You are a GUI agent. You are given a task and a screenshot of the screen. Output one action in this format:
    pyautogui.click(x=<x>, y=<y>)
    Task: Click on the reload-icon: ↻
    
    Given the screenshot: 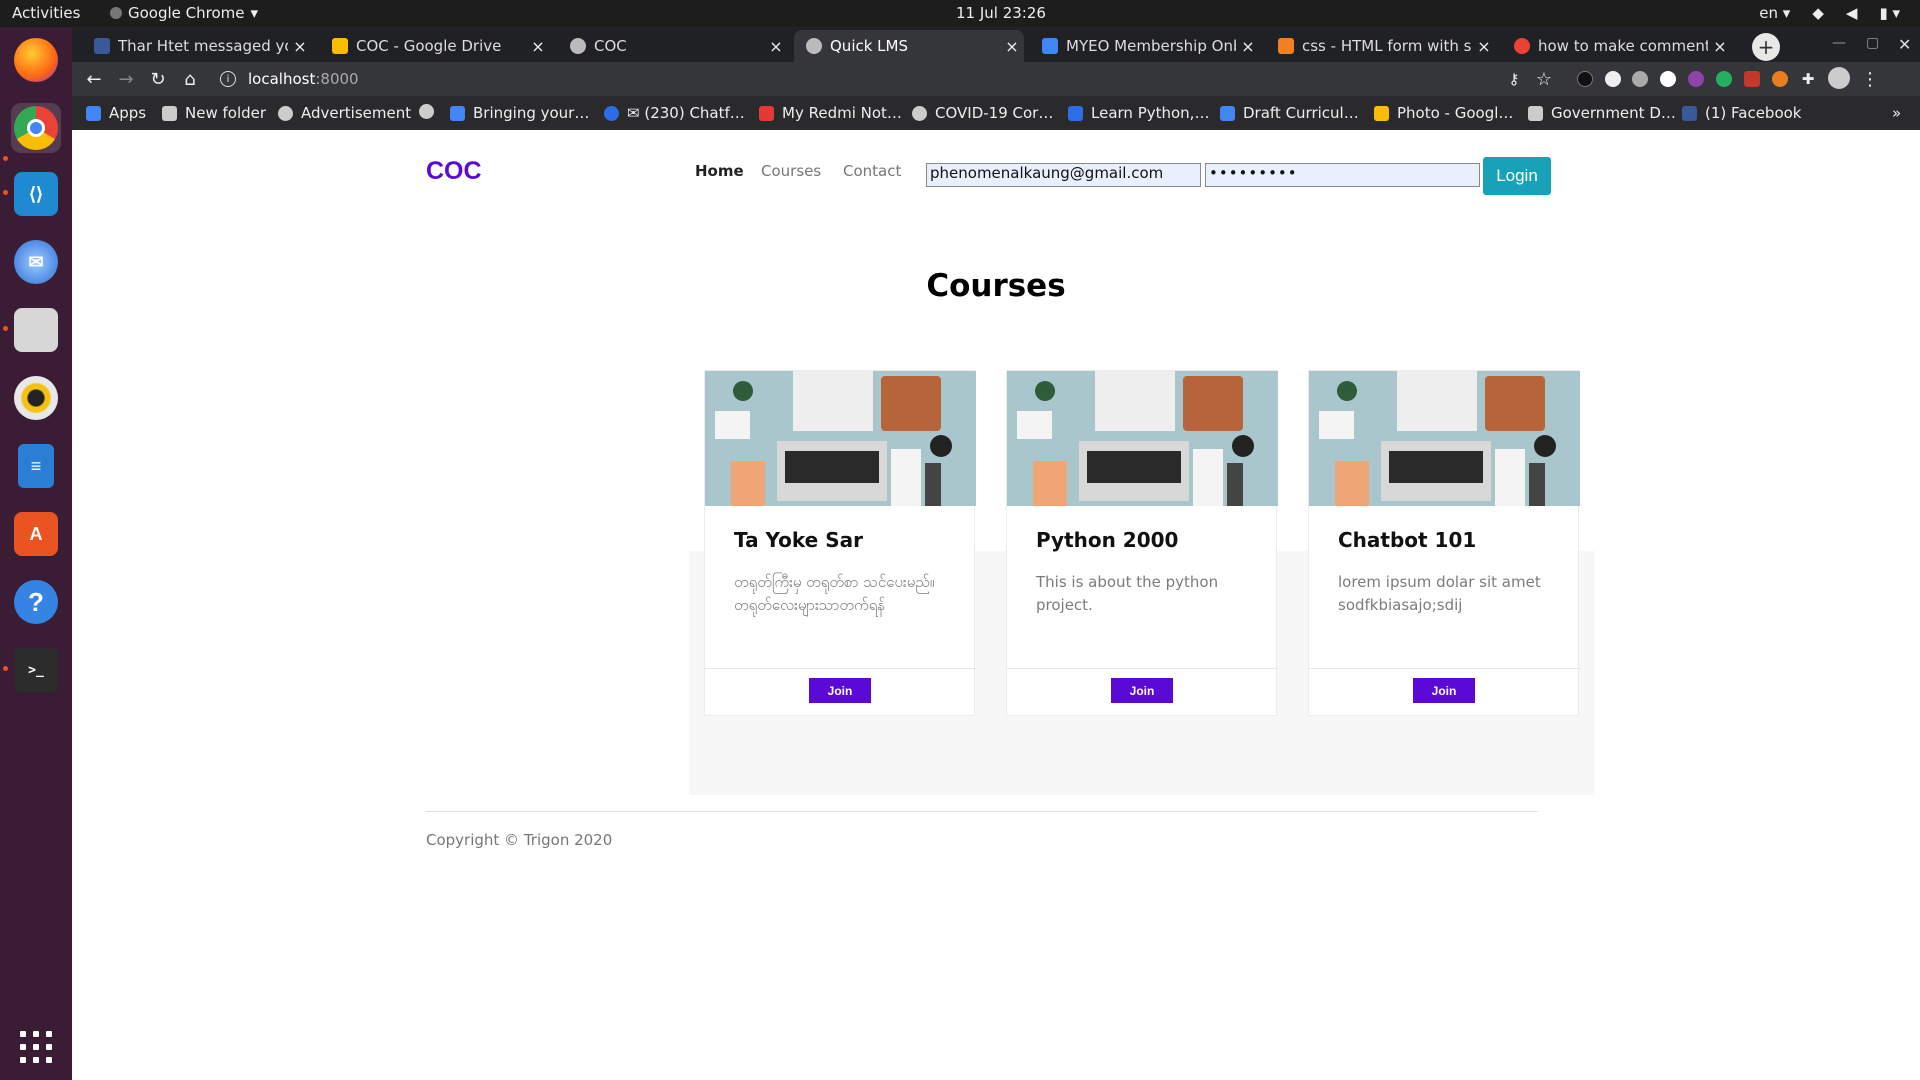 What is the action you would take?
    pyautogui.click(x=158, y=79)
    